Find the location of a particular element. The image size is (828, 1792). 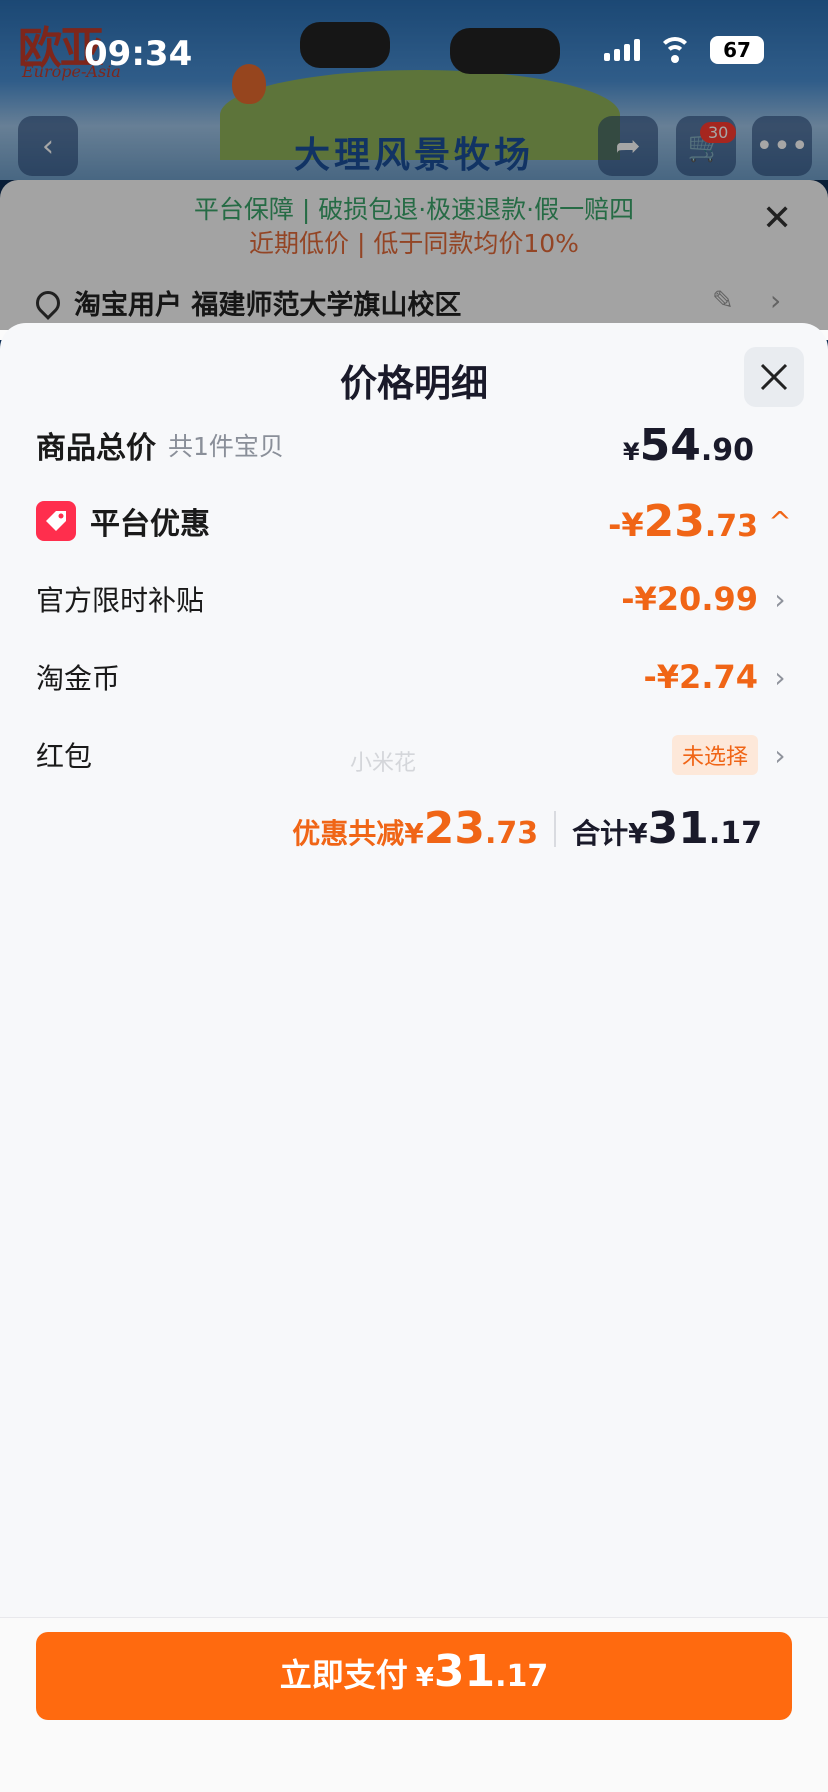

platform-discount-label: 平台优惠 is located at coordinates (150, 524).